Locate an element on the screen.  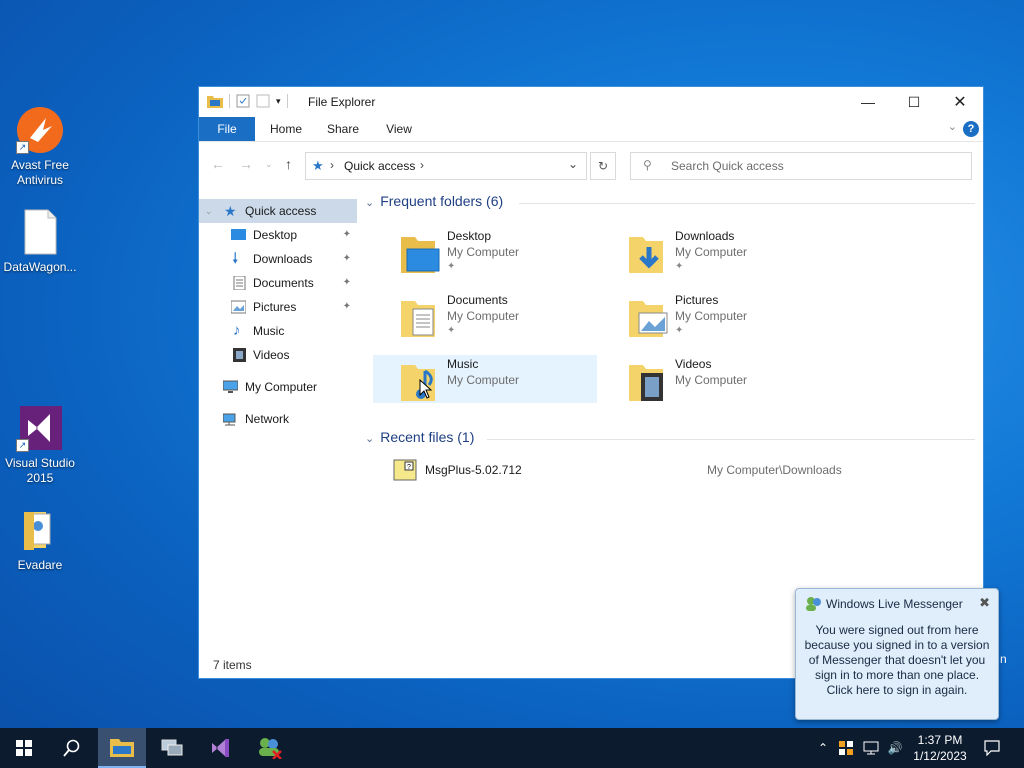
chevron-up-icon: ⌃ is located at coordinates (823, 748).